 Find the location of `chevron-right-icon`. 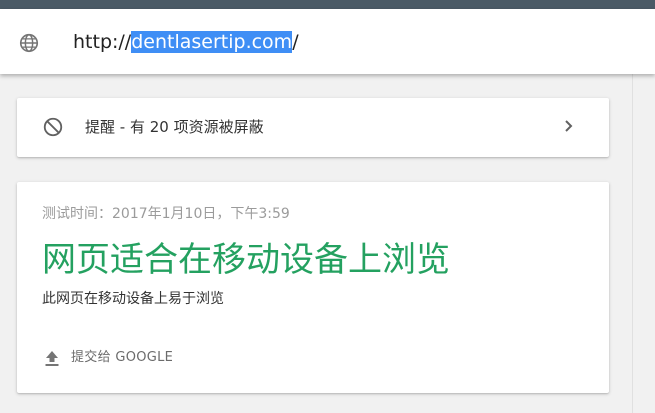

chevron-right-icon is located at coordinates (569, 126).